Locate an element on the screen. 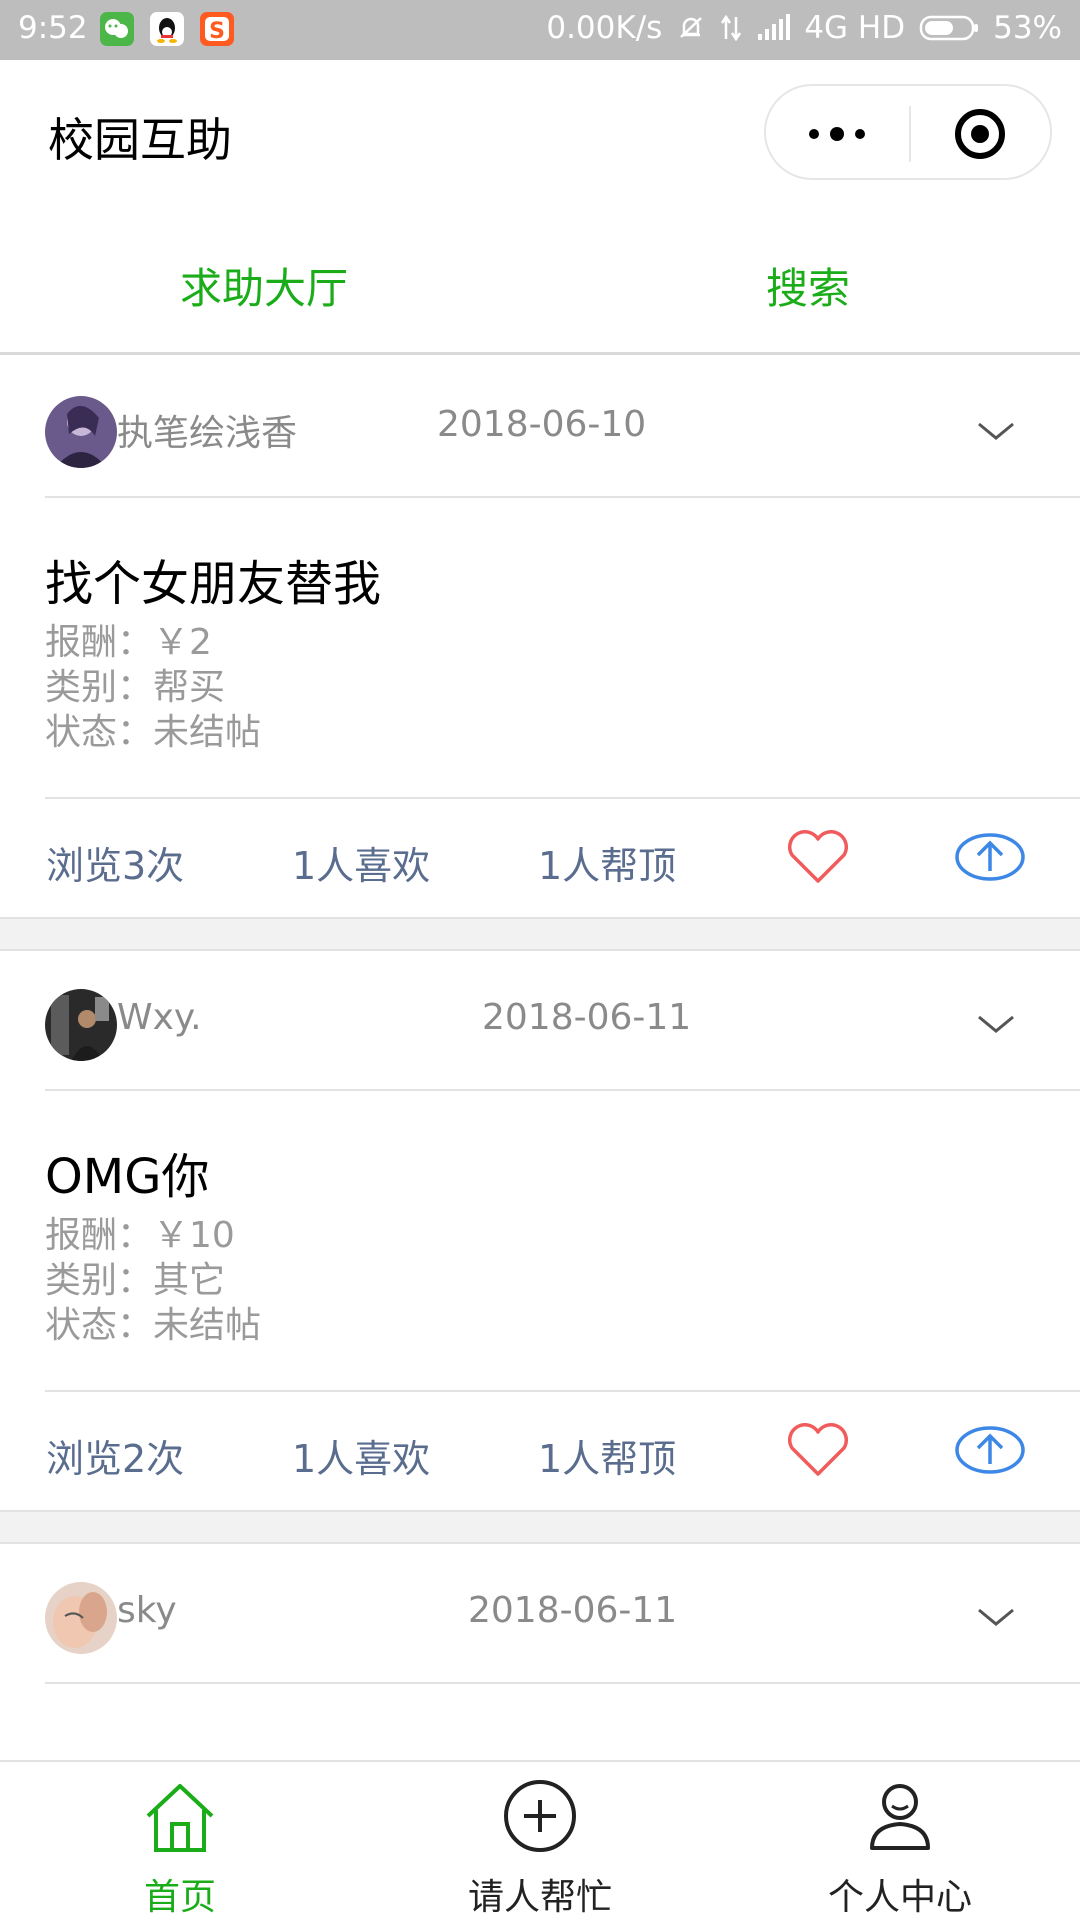  view-count: 浏览3次 is located at coordinates (115, 866).